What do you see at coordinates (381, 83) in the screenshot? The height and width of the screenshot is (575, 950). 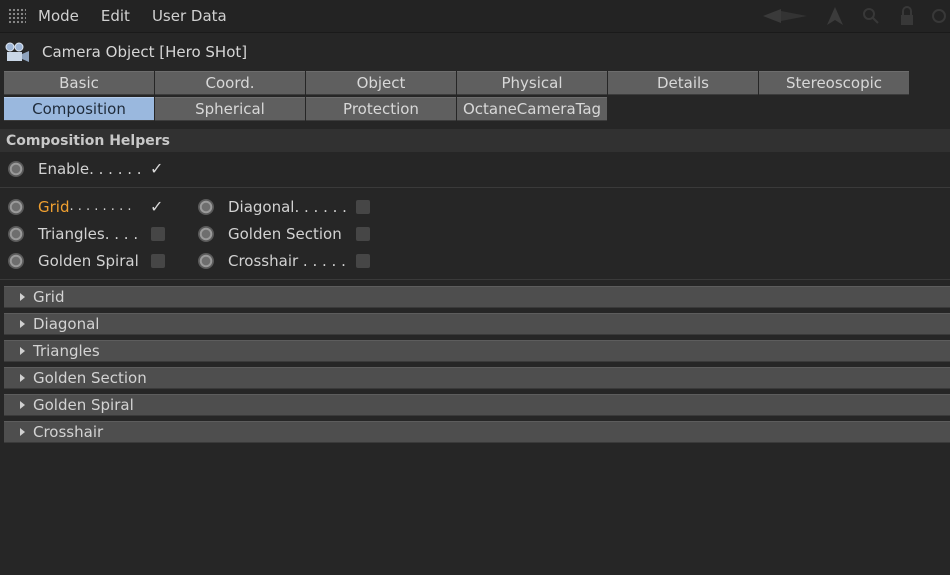 I see `tab-object: Object` at bounding box center [381, 83].